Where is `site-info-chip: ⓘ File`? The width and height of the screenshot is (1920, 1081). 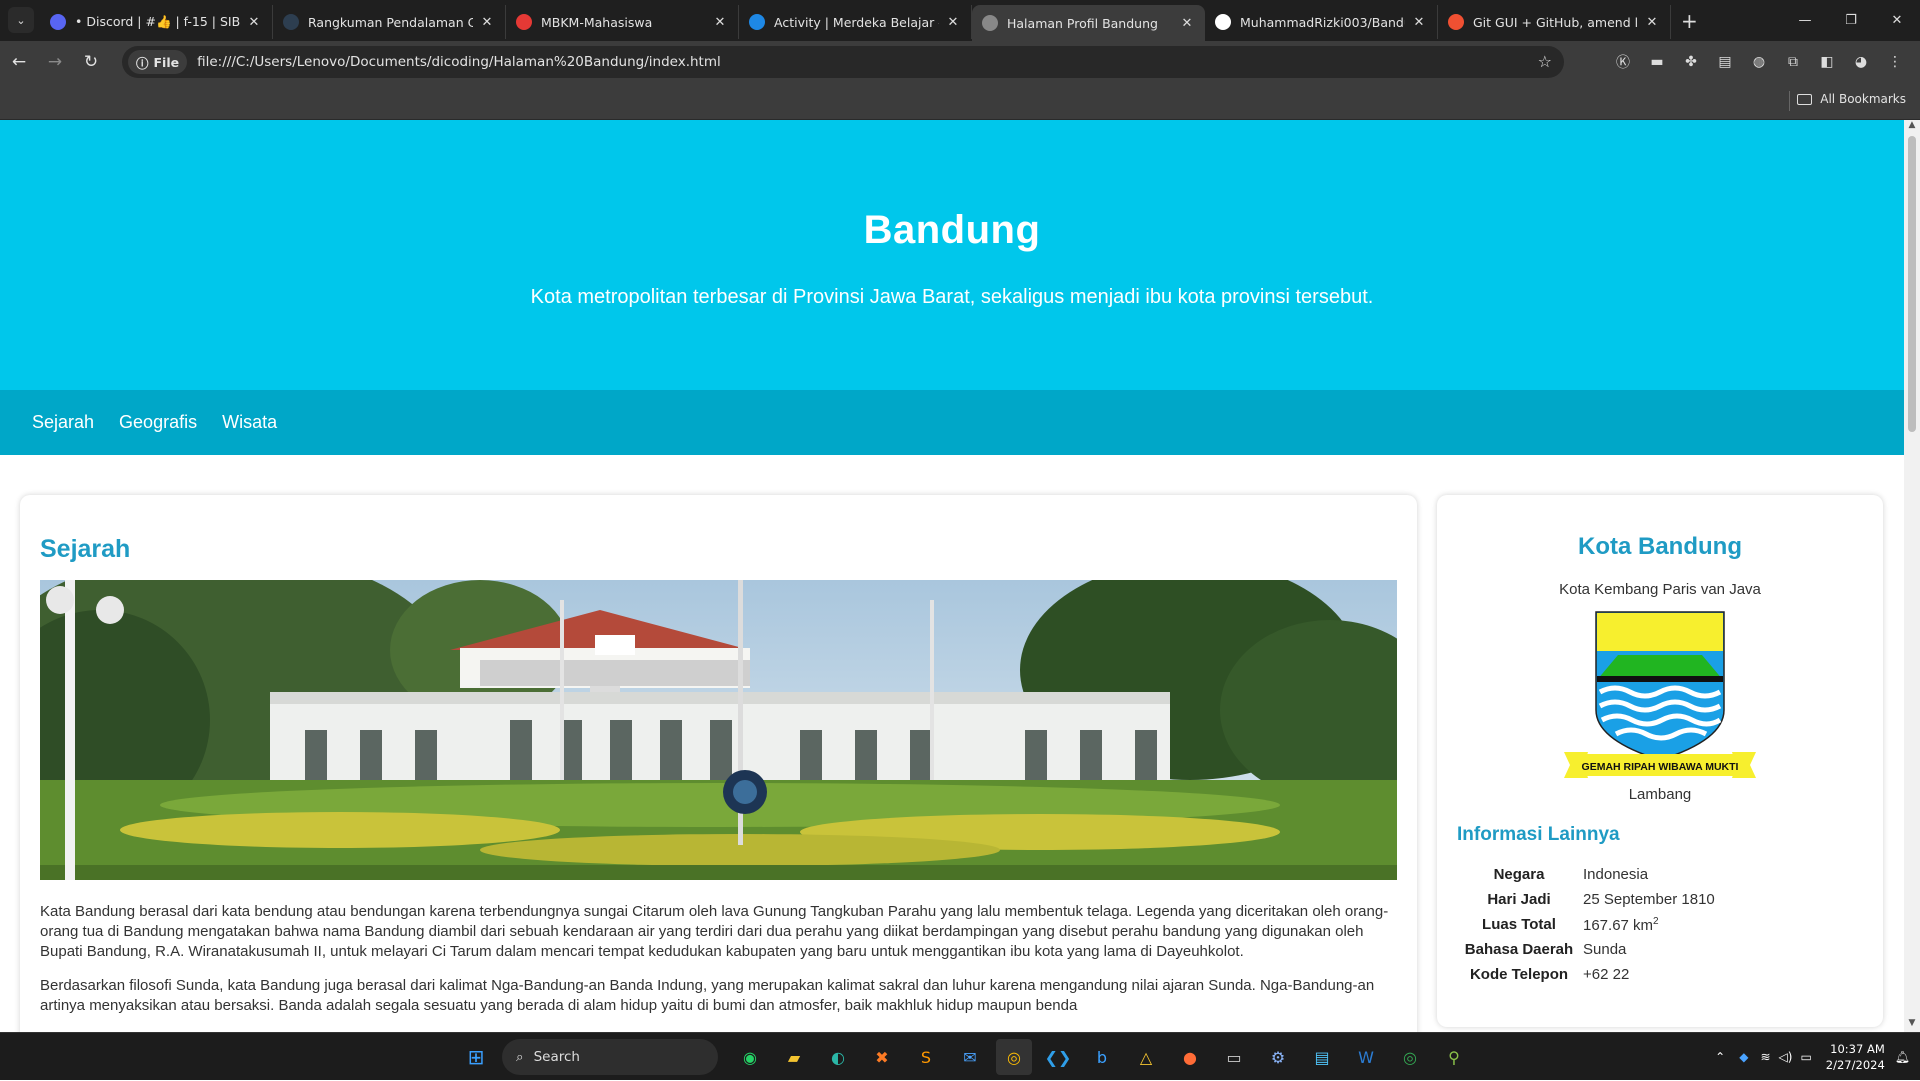 site-info-chip: ⓘ File is located at coordinates (158, 62).